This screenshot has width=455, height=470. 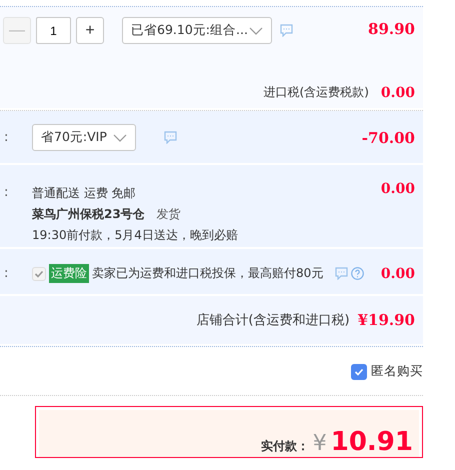 I want to click on shipping-method: 普通配送 运费 免邮, so click(x=84, y=193).